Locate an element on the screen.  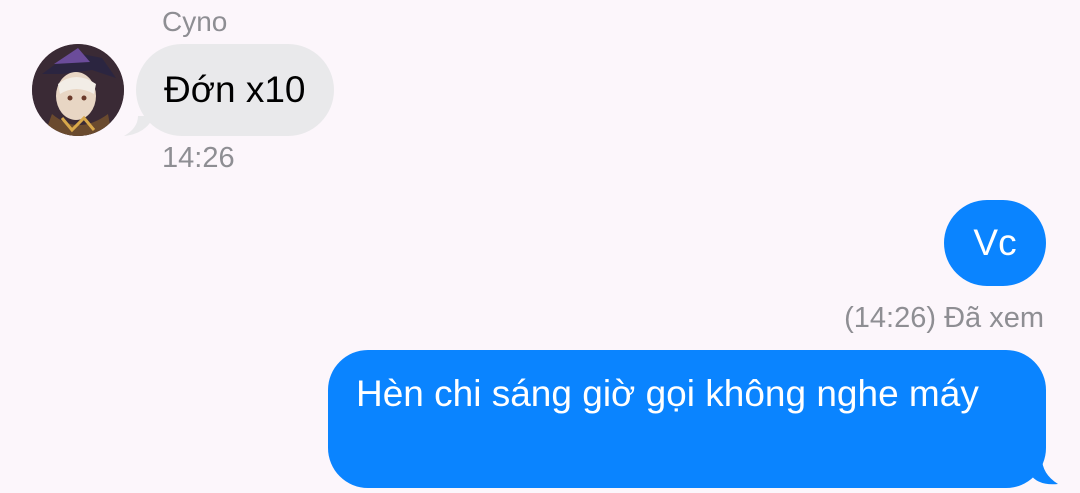
incoming-bubble-tail is located at coordinates (139, 126).